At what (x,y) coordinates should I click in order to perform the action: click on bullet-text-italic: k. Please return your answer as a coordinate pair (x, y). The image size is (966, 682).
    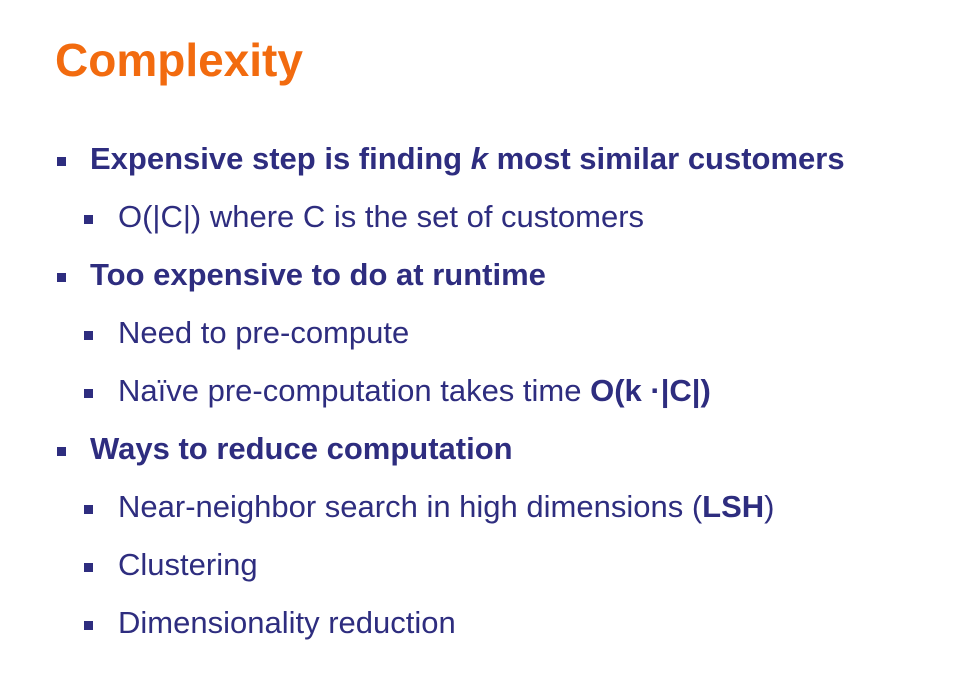
    Looking at the image, I should click on (479, 158).